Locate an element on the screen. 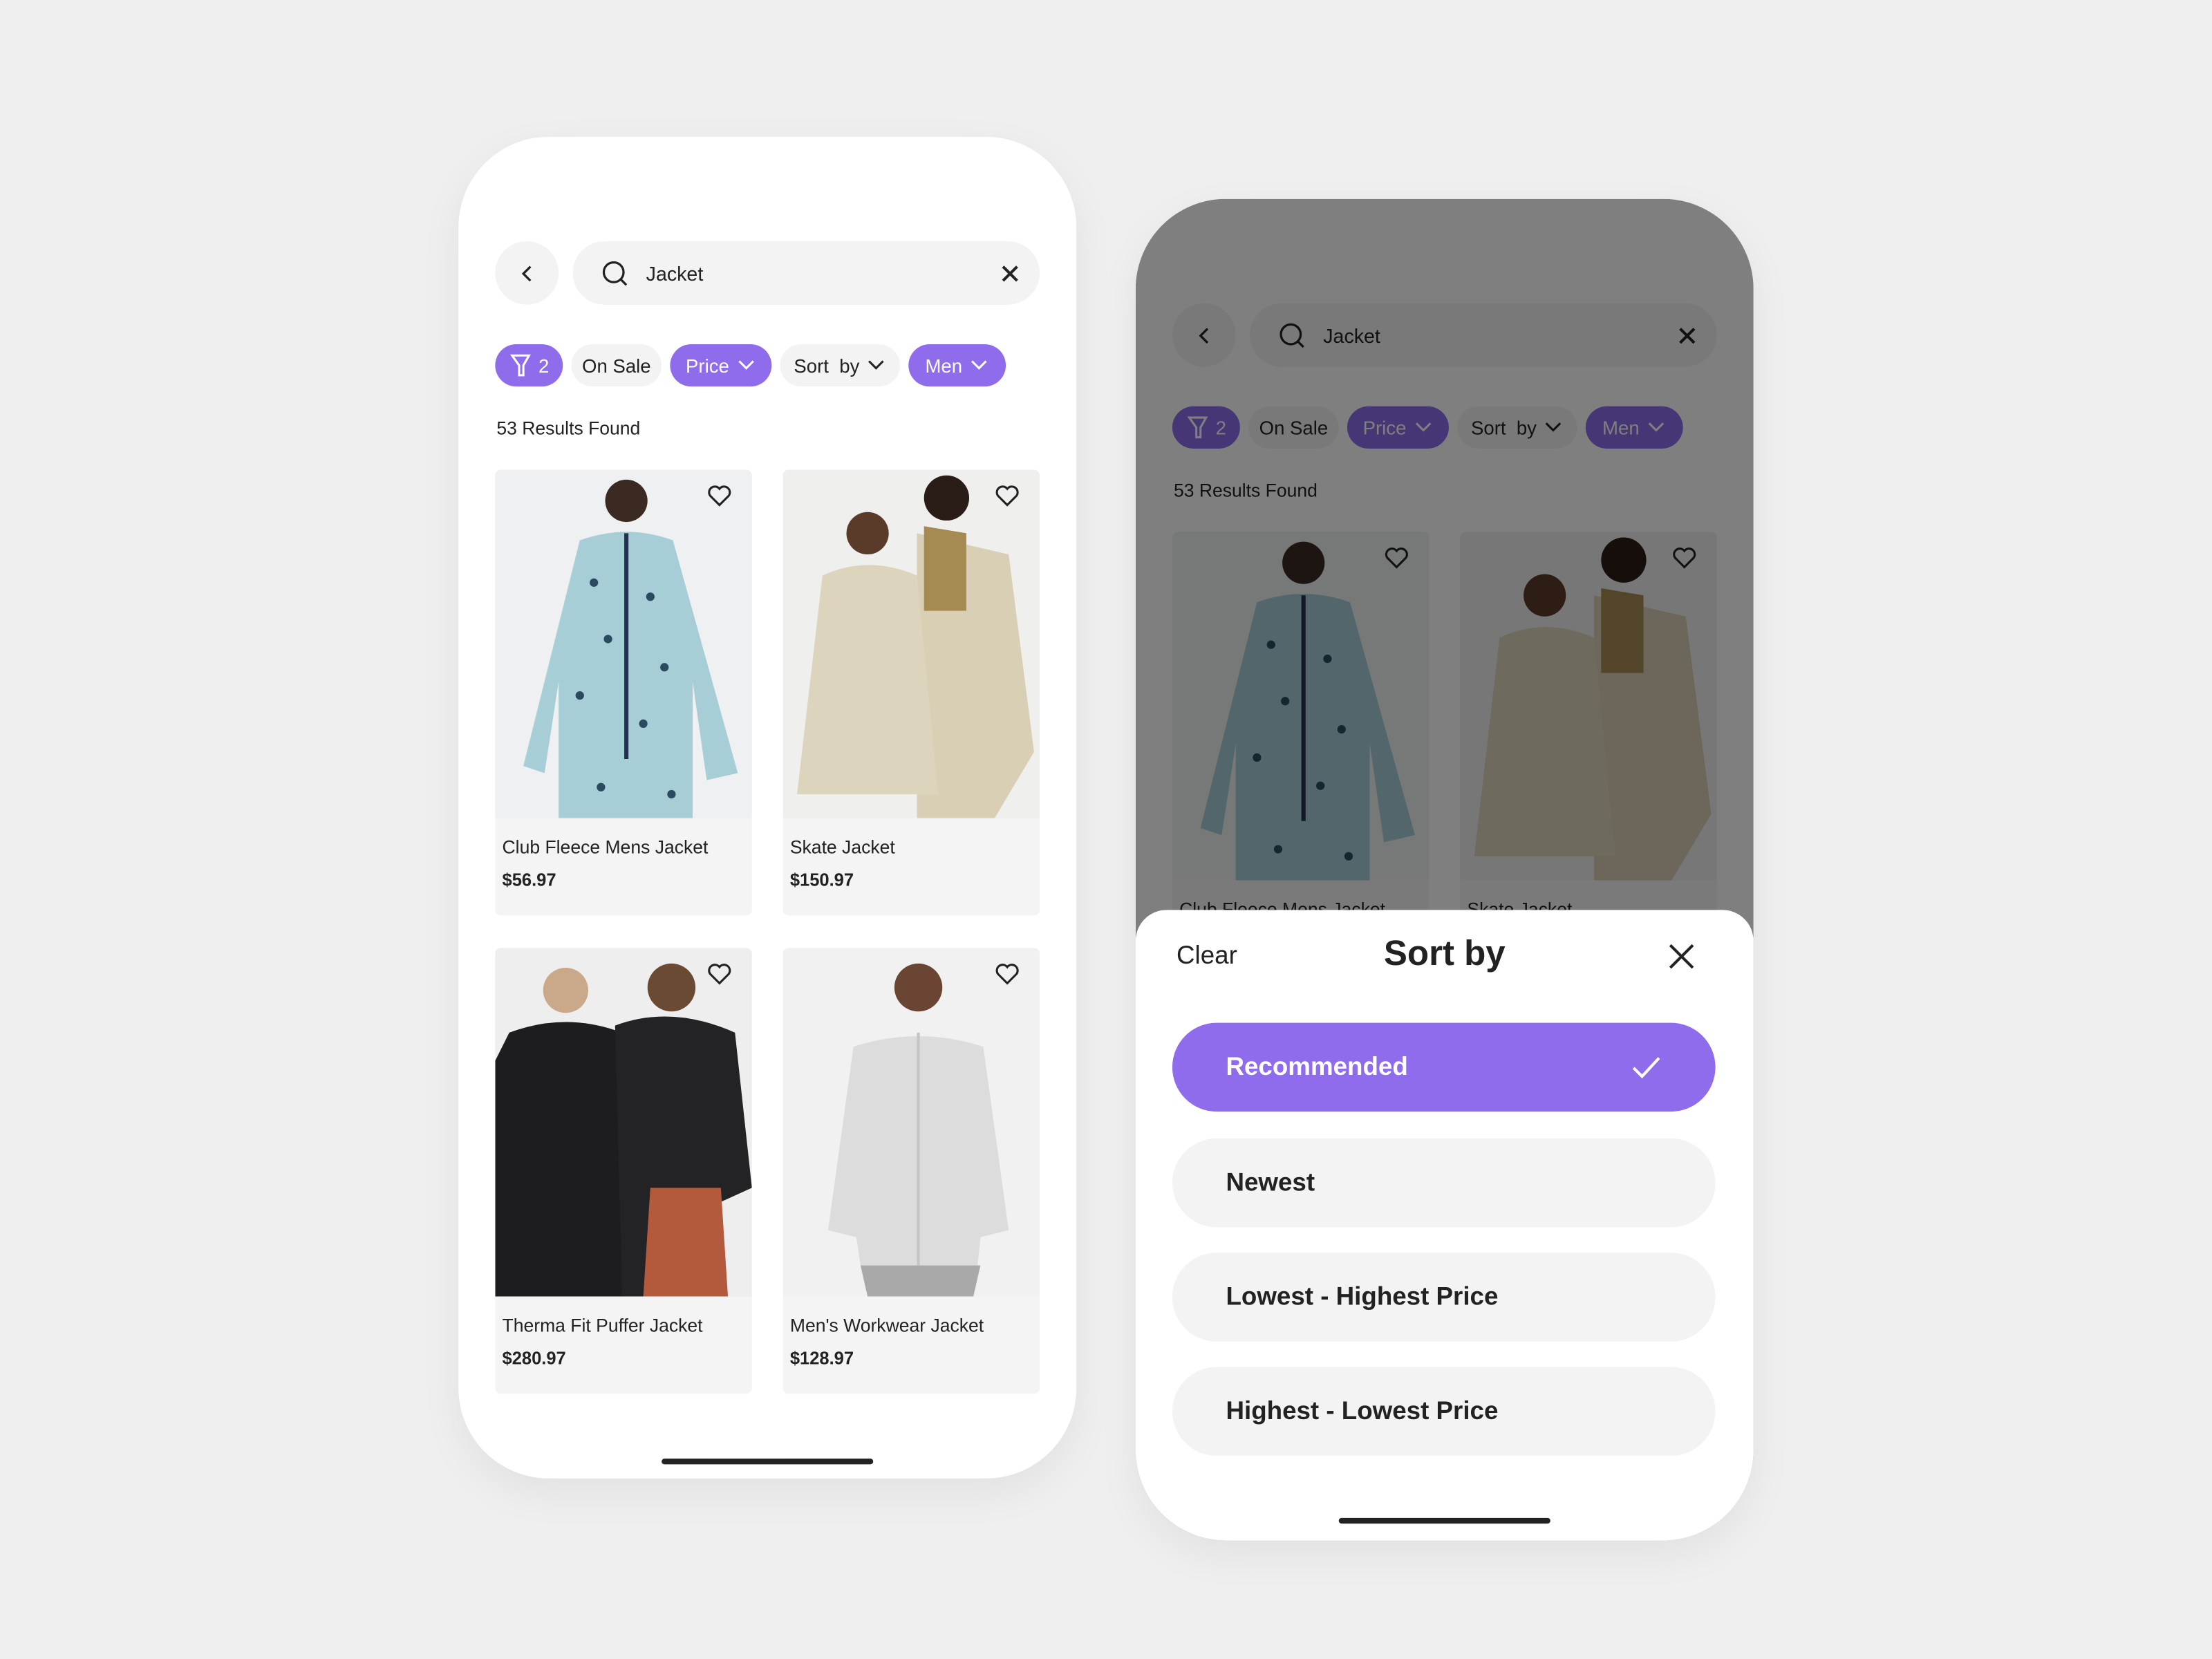  product-name: Club Fleece Mens Jacket is located at coordinates (605, 847).